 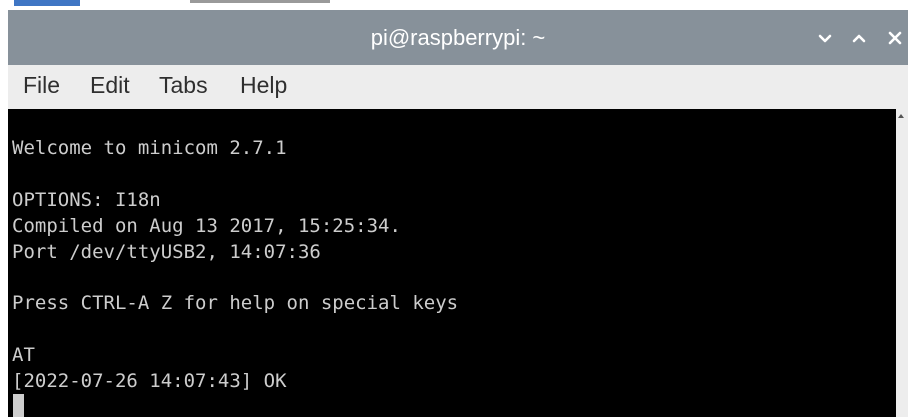 I want to click on terminal-line: Compiled on Aug 13 2017, 15:25:34., so click(x=206, y=226).